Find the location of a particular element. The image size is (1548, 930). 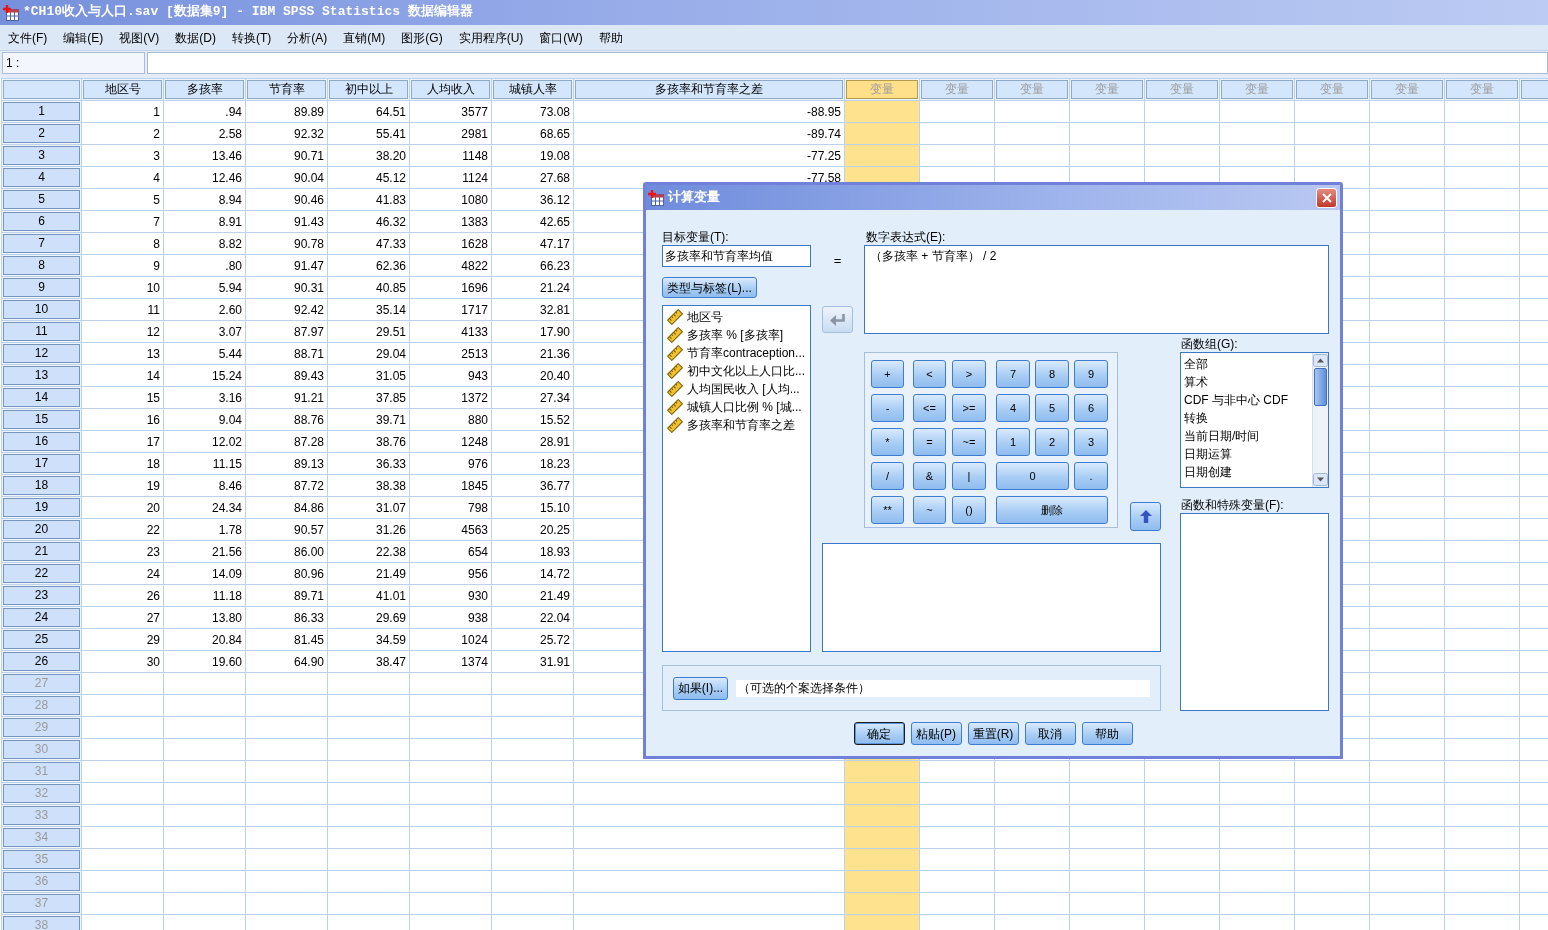

row-header: 21 is located at coordinates (41, 551).